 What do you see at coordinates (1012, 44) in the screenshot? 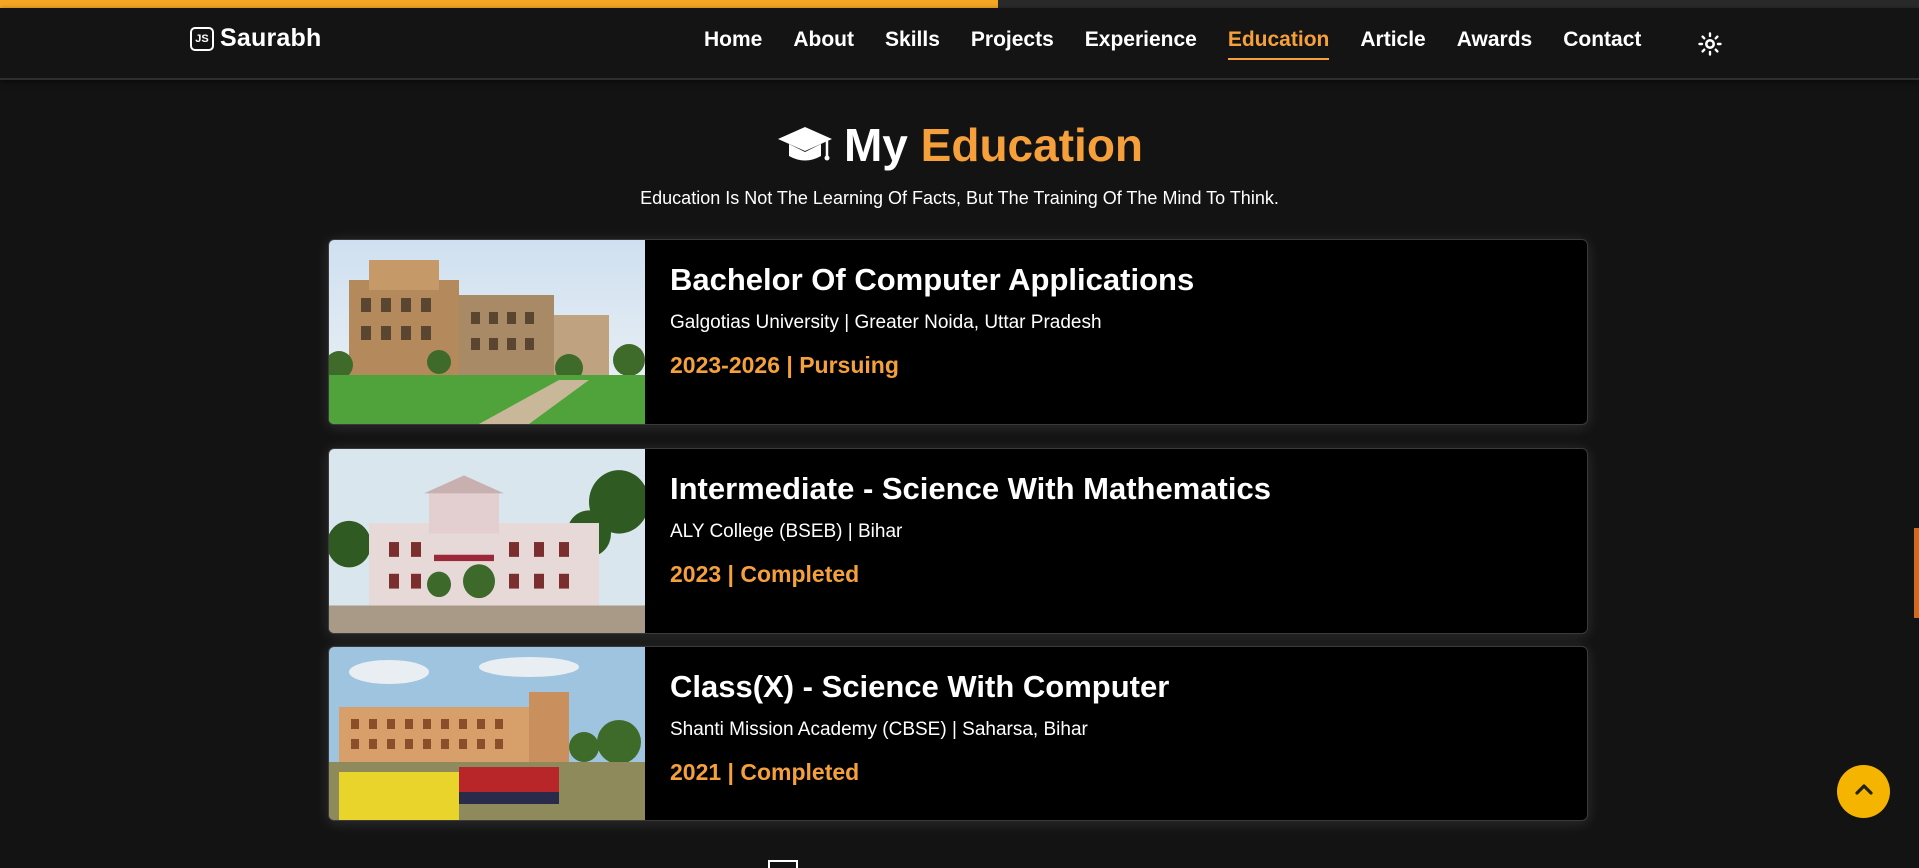
I see `nav-projects: Projects` at bounding box center [1012, 44].